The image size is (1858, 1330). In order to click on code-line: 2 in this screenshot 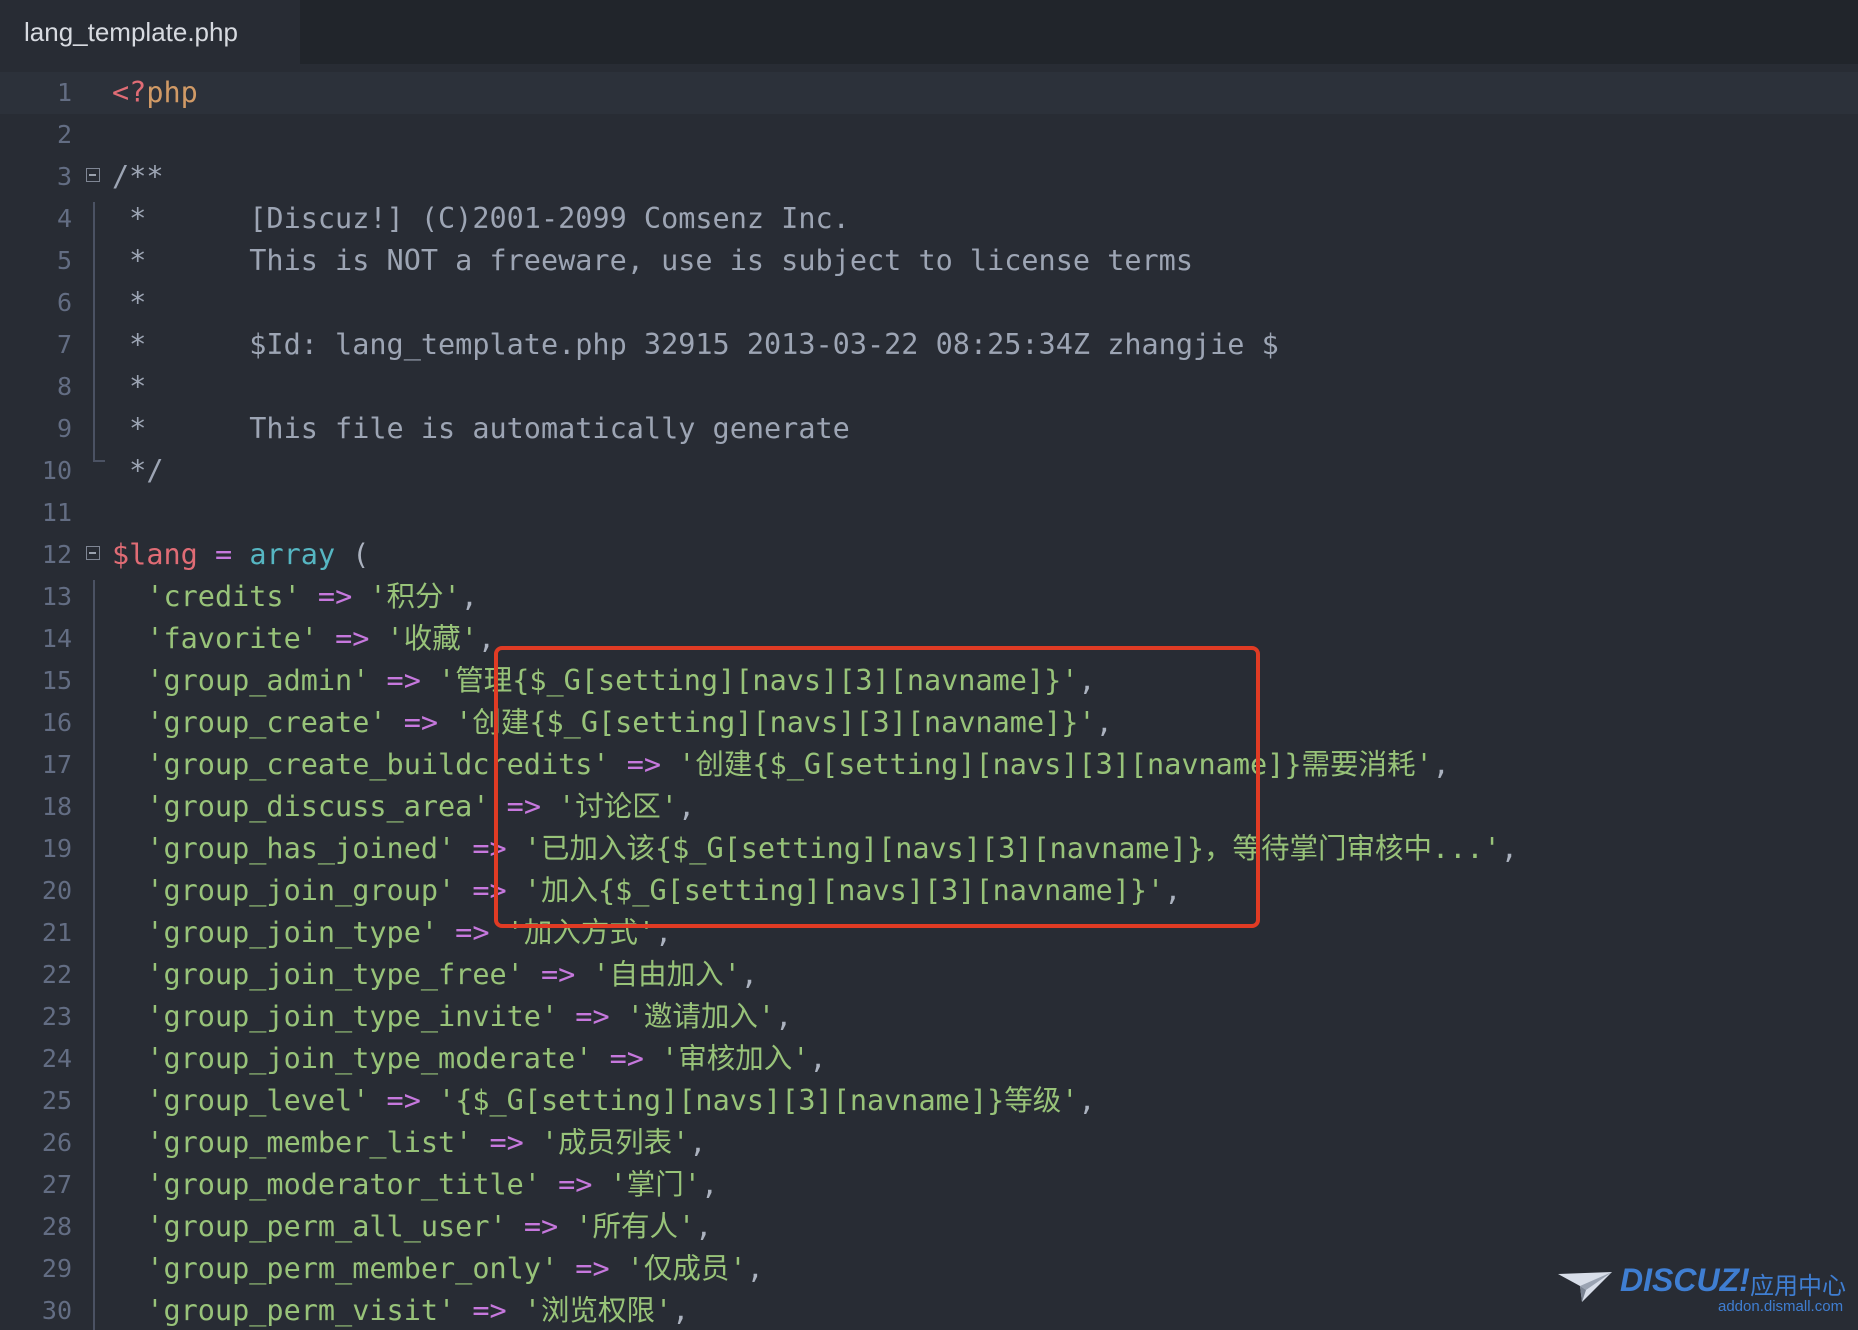, I will do `click(929, 135)`.